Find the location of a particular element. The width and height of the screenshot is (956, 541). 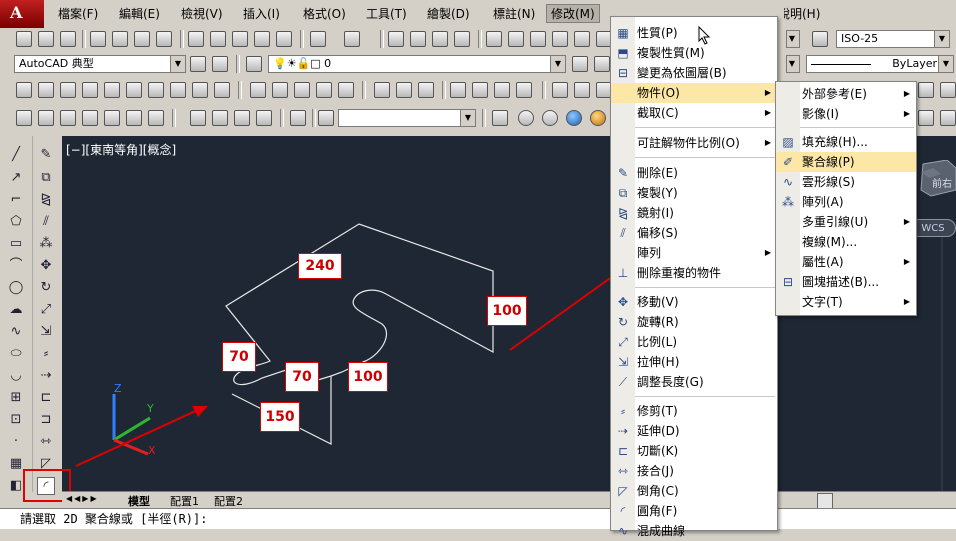

submenu-item-xref: 外部參考(E) ▶ is located at coordinates (846, 94).